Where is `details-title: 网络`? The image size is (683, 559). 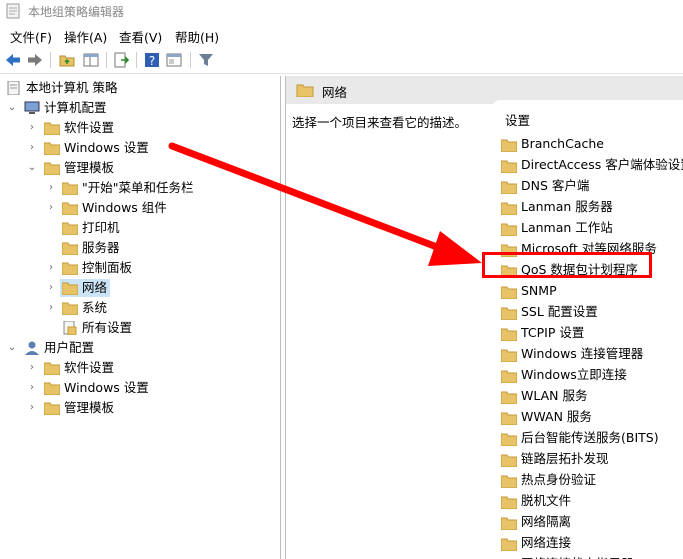
details-title: 网络 is located at coordinates (335, 92).